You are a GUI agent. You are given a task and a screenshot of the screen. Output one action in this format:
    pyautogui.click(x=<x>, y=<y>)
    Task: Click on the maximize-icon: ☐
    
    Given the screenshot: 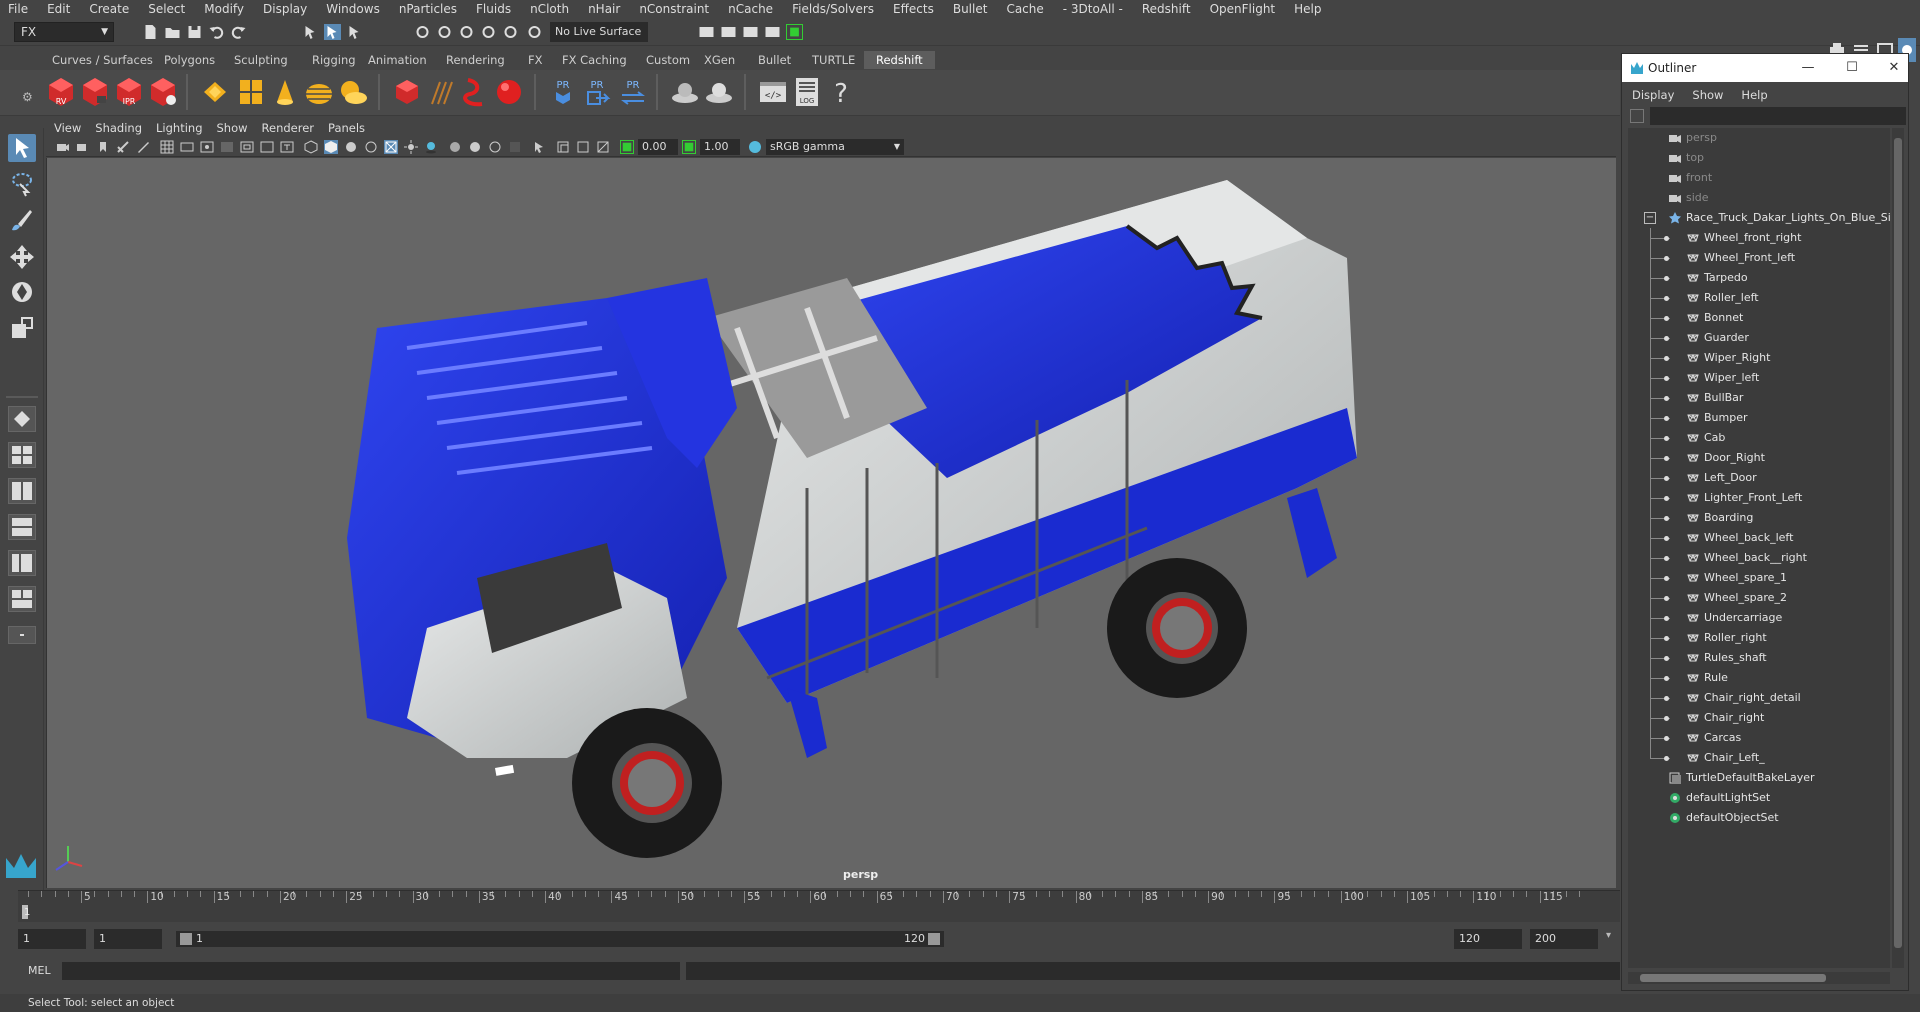 What is the action you would take?
    pyautogui.click(x=1852, y=68)
    